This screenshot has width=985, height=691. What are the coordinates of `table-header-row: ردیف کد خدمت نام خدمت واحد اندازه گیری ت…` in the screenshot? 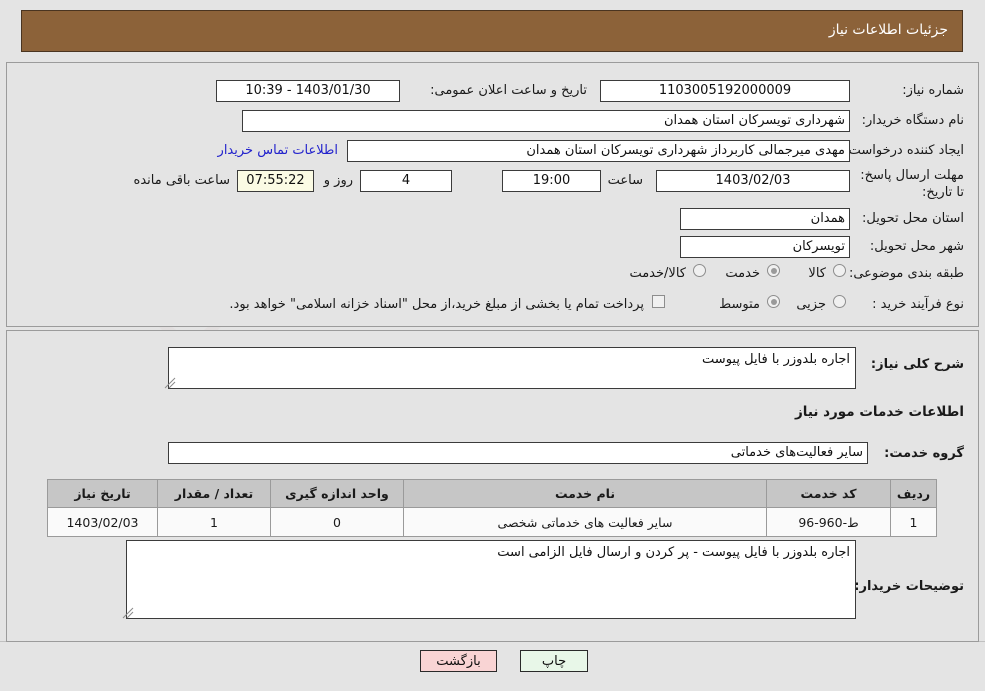 It's located at (492, 493).